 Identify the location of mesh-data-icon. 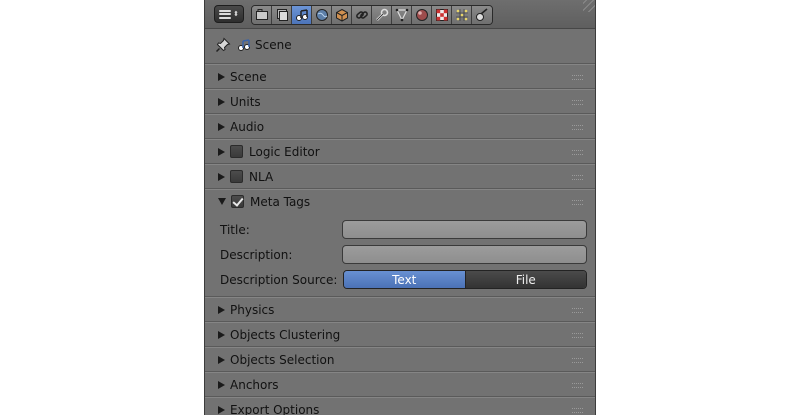
(401, 15).